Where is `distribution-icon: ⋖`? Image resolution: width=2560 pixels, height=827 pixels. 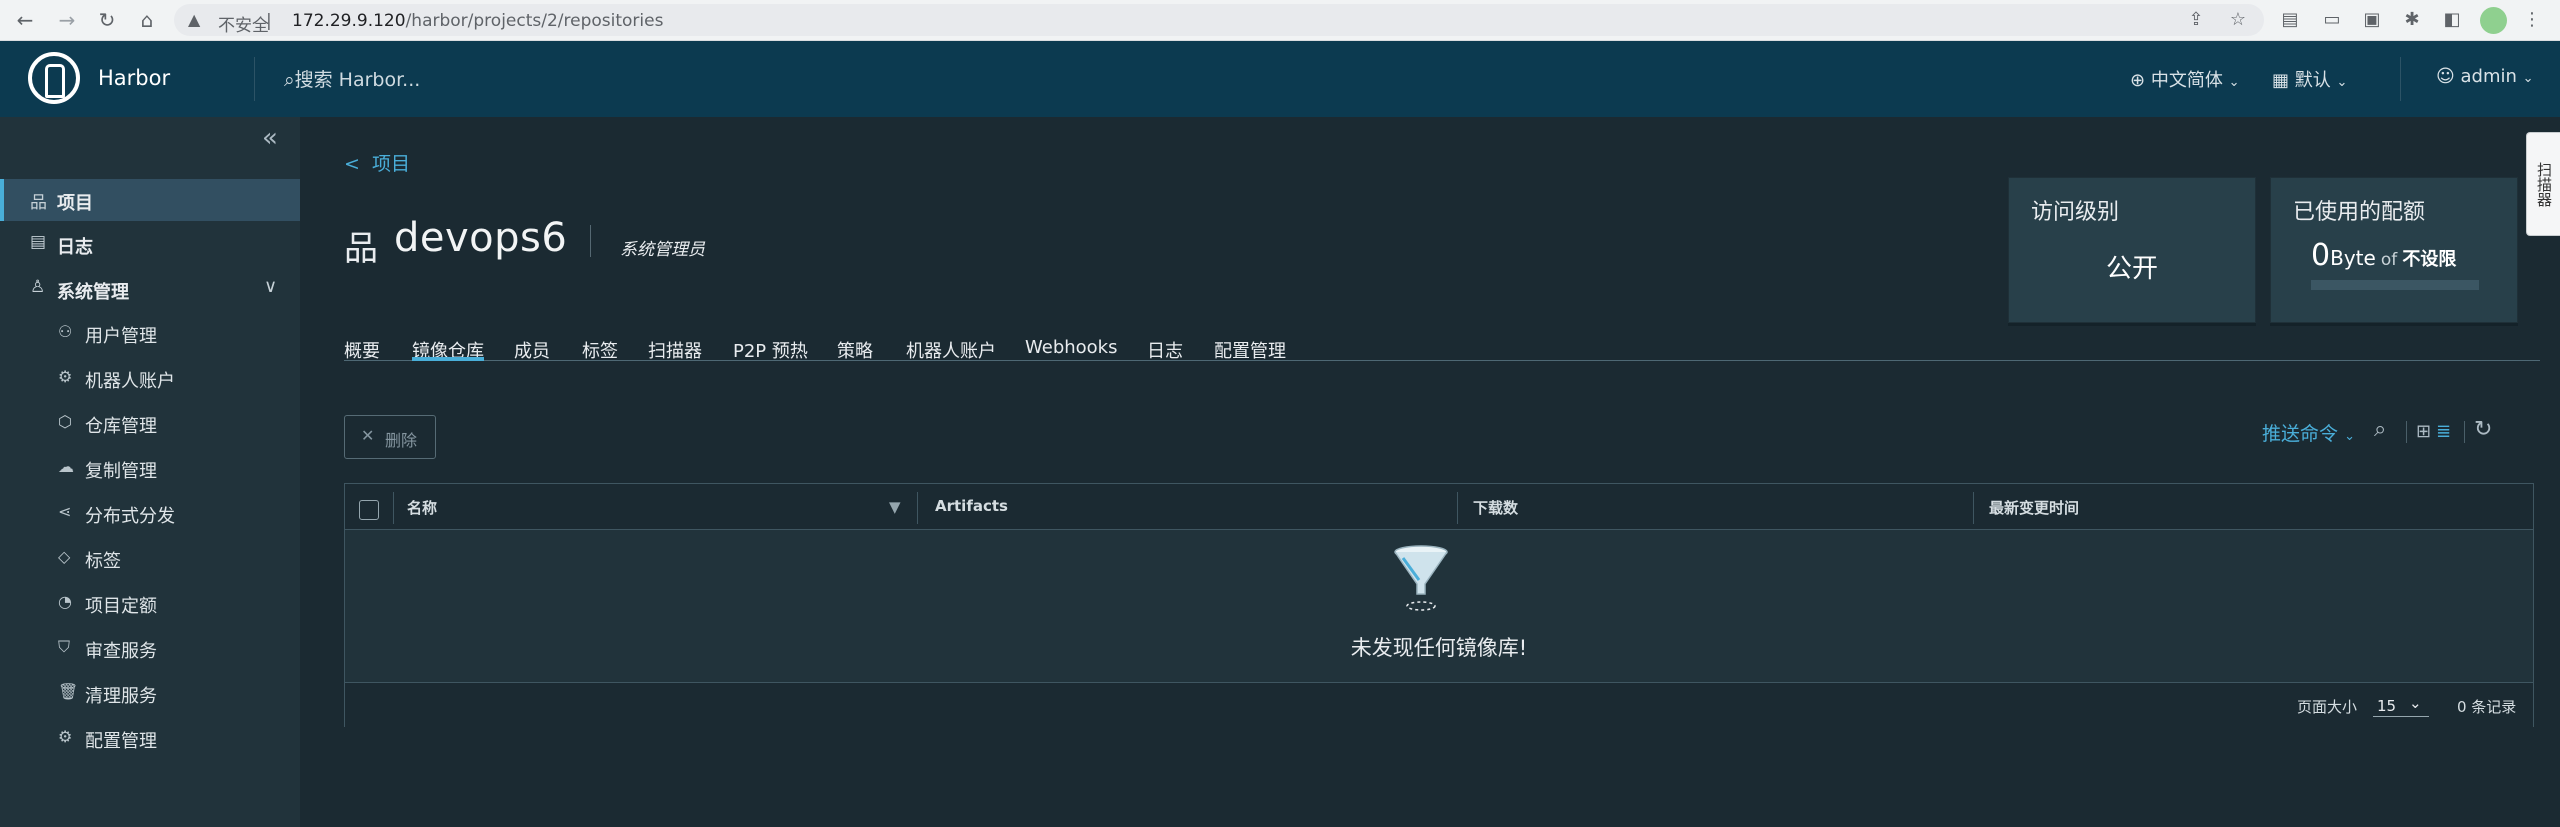
distribution-icon: ⋖ is located at coordinates (65, 511).